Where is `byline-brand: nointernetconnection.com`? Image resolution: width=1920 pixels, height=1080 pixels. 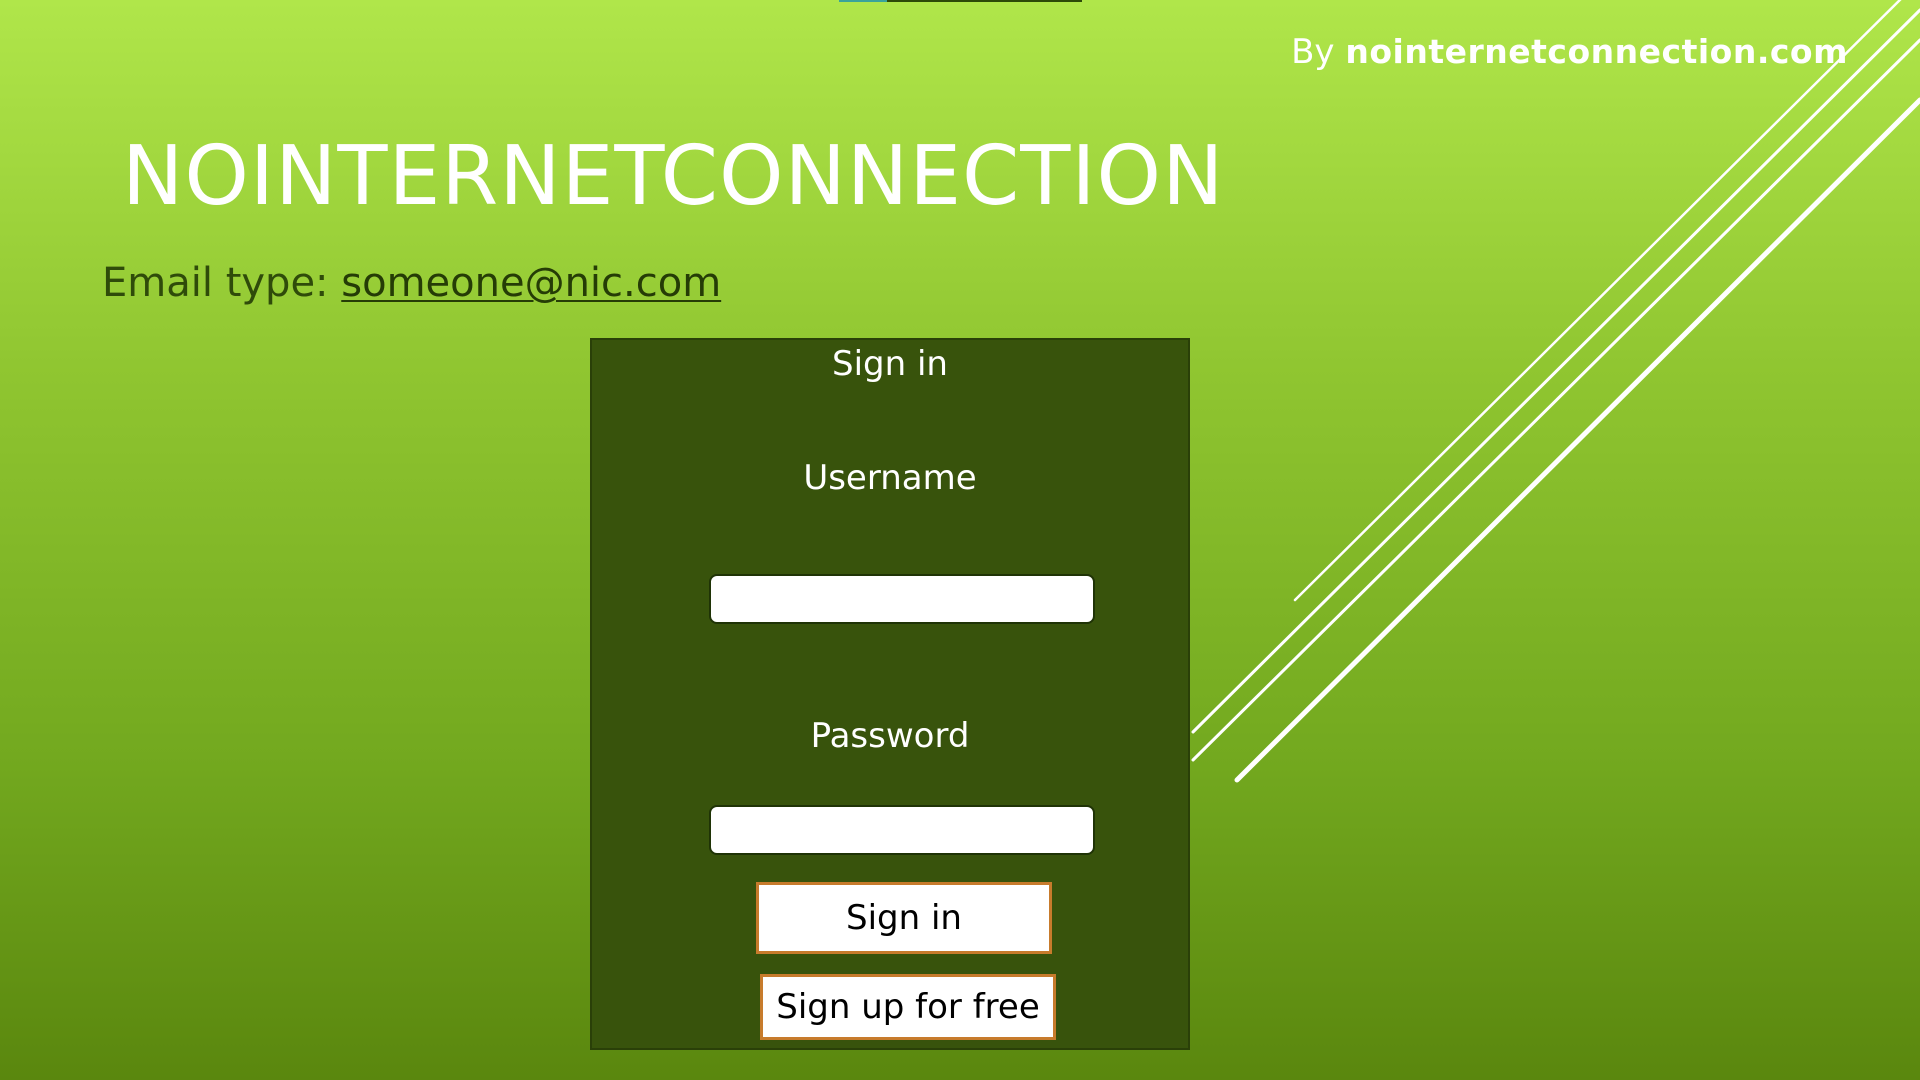
byline-brand: nointernetconnection.com is located at coordinates (1596, 51).